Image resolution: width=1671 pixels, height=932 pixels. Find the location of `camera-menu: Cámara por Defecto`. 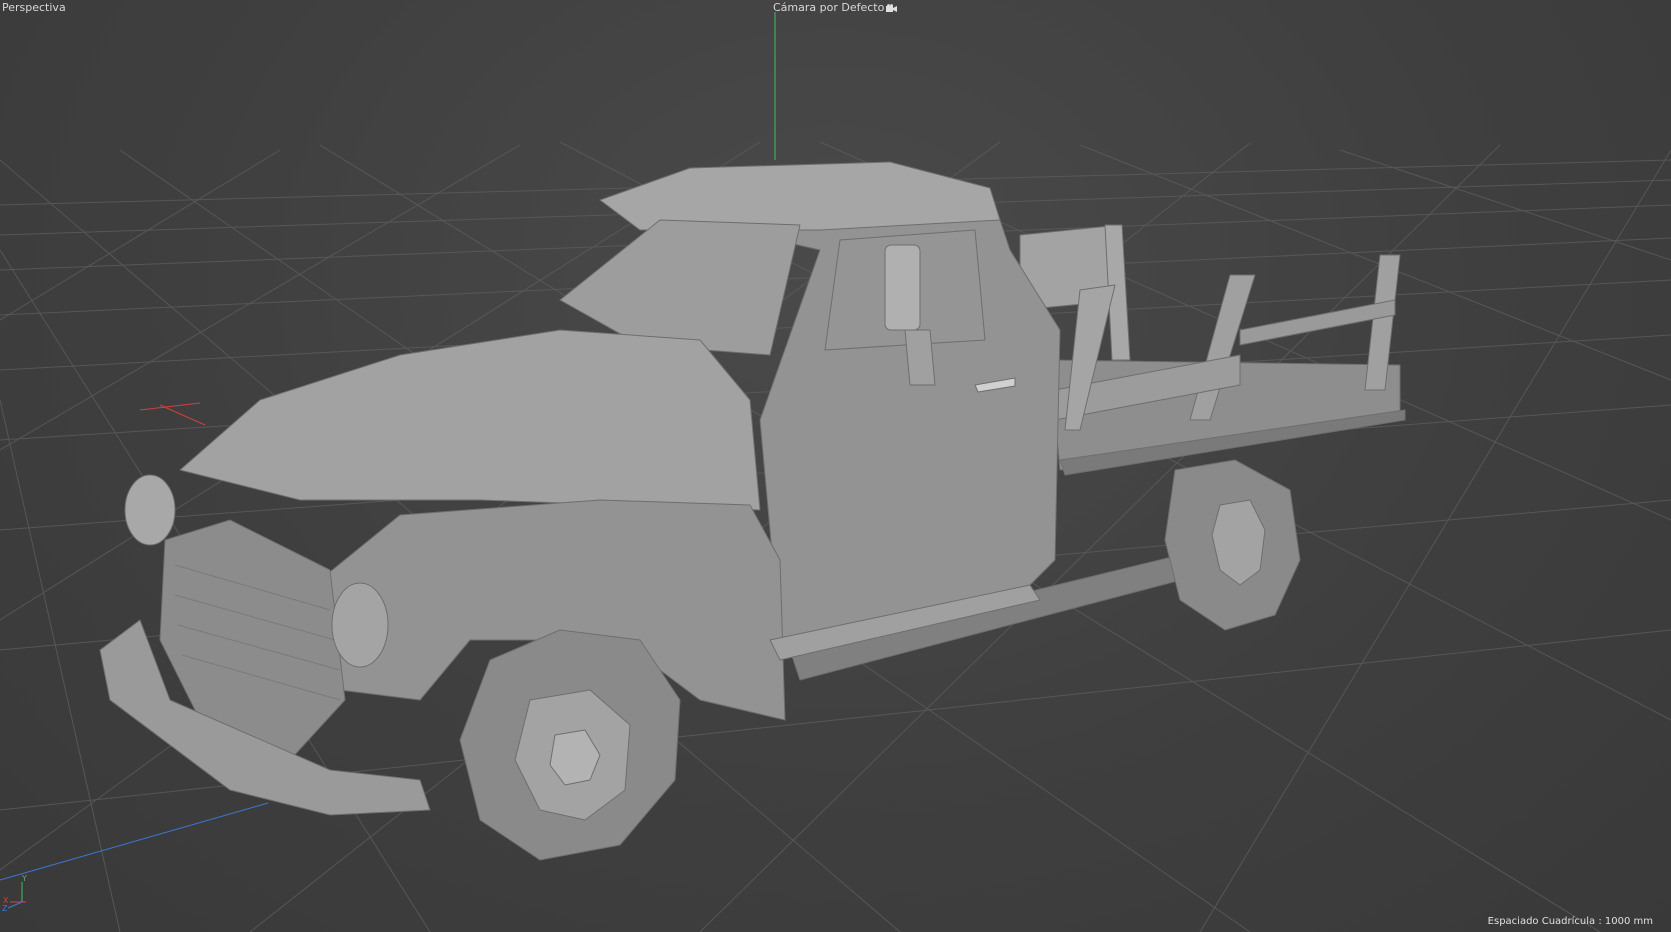

camera-menu: Cámara por Defecto is located at coordinates (835, 7).